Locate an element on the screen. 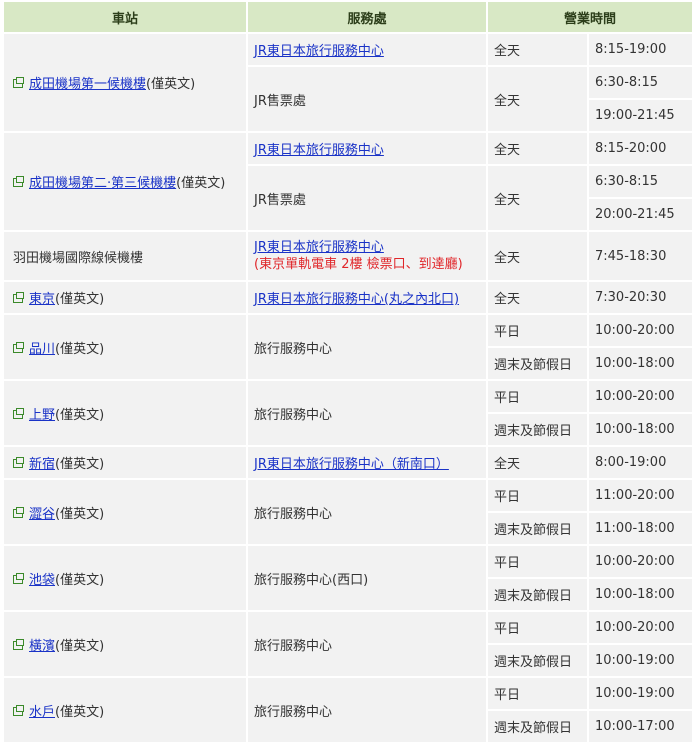 Image resolution: width=692 pixels, height=749 pixels. station-cell: 成田機場第二‧第三候機樓(僅英文) is located at coordinates (125, 181).